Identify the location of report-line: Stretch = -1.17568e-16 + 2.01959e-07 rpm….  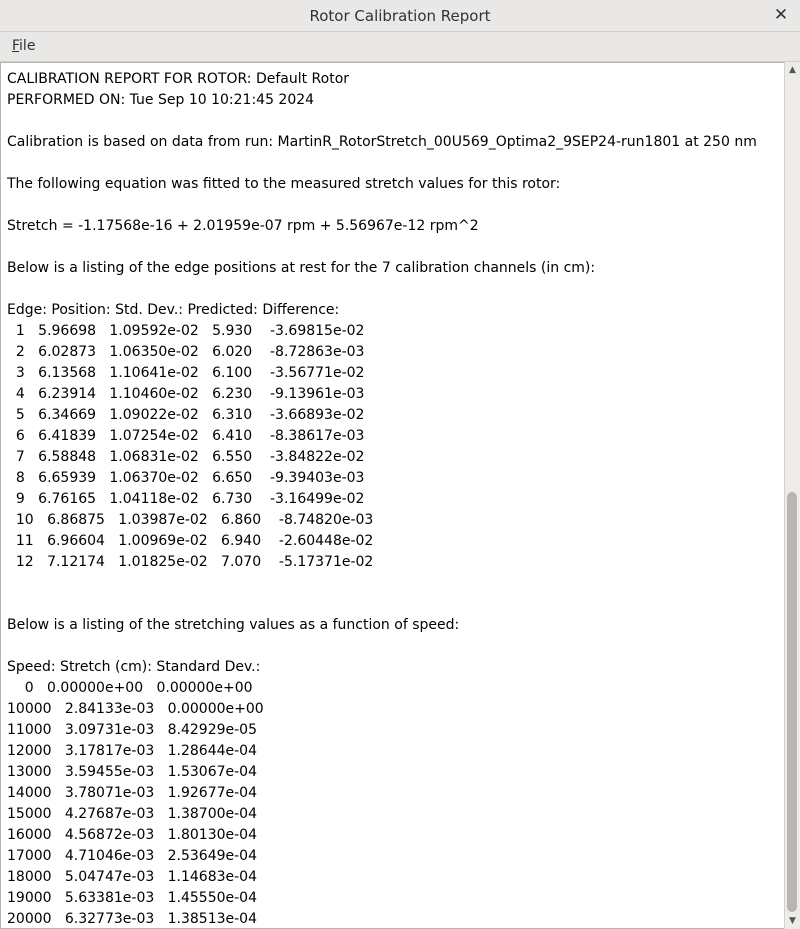
(243, 226).